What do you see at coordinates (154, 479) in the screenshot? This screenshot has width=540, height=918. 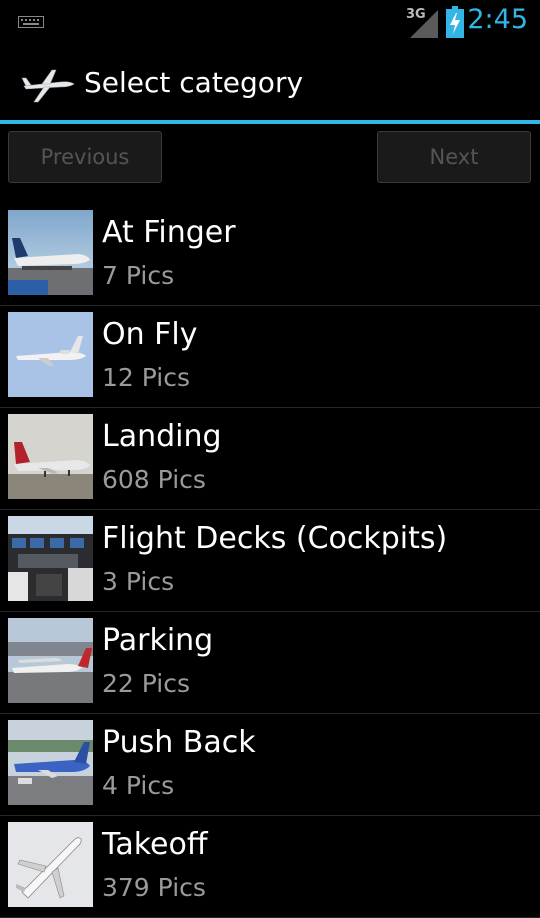 I see `category-count: 608 Pics` at bounding box center [154, 479].